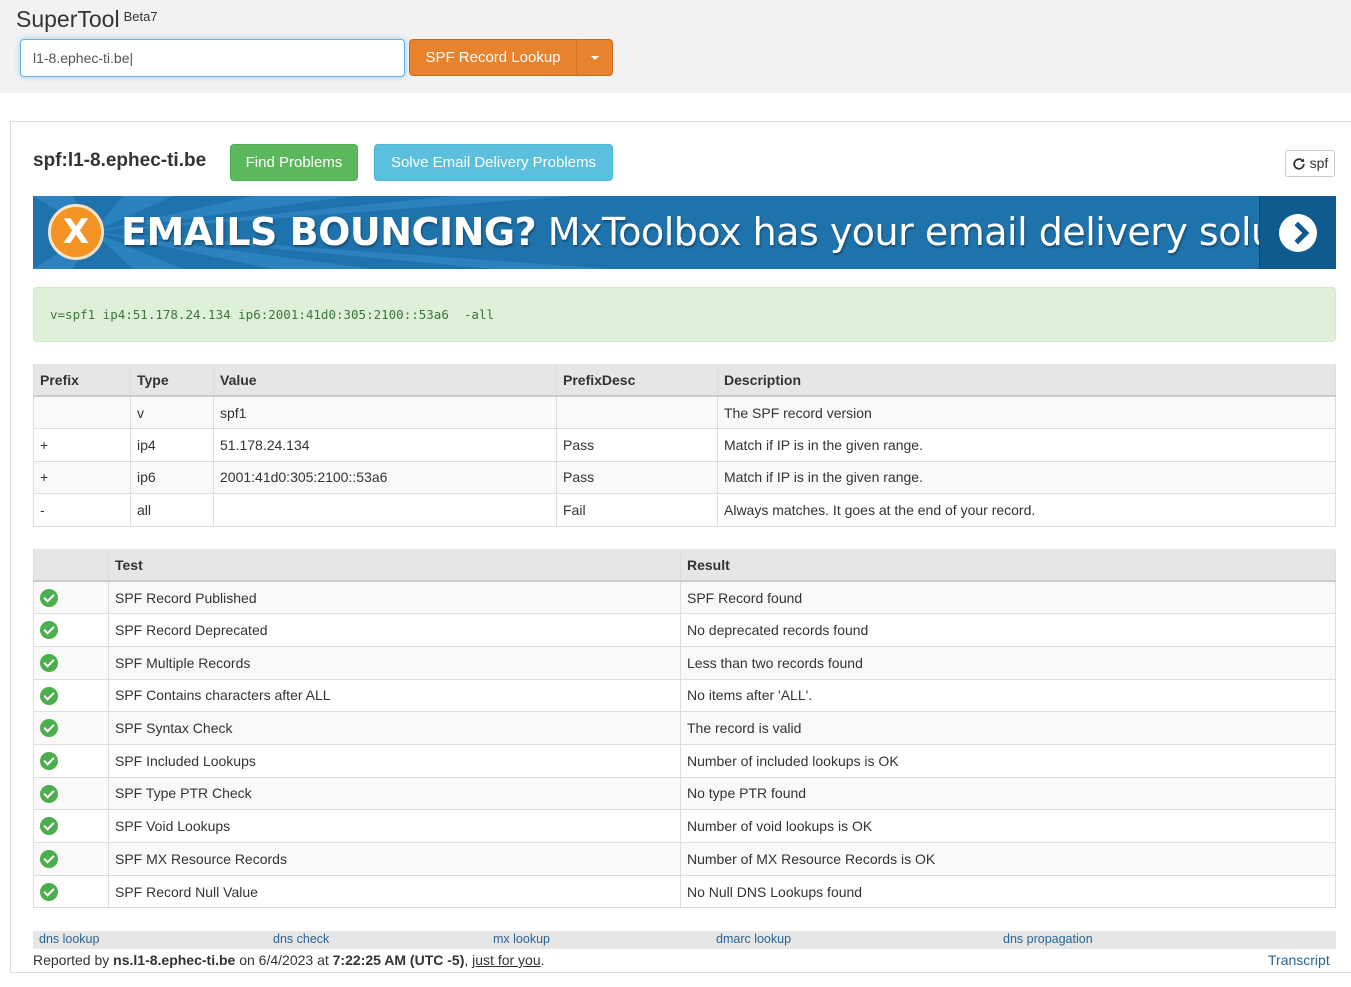 This screenshot has height=987, width=1351. I want to click on app-title: SuperTool Beta7, so click(87, 19).